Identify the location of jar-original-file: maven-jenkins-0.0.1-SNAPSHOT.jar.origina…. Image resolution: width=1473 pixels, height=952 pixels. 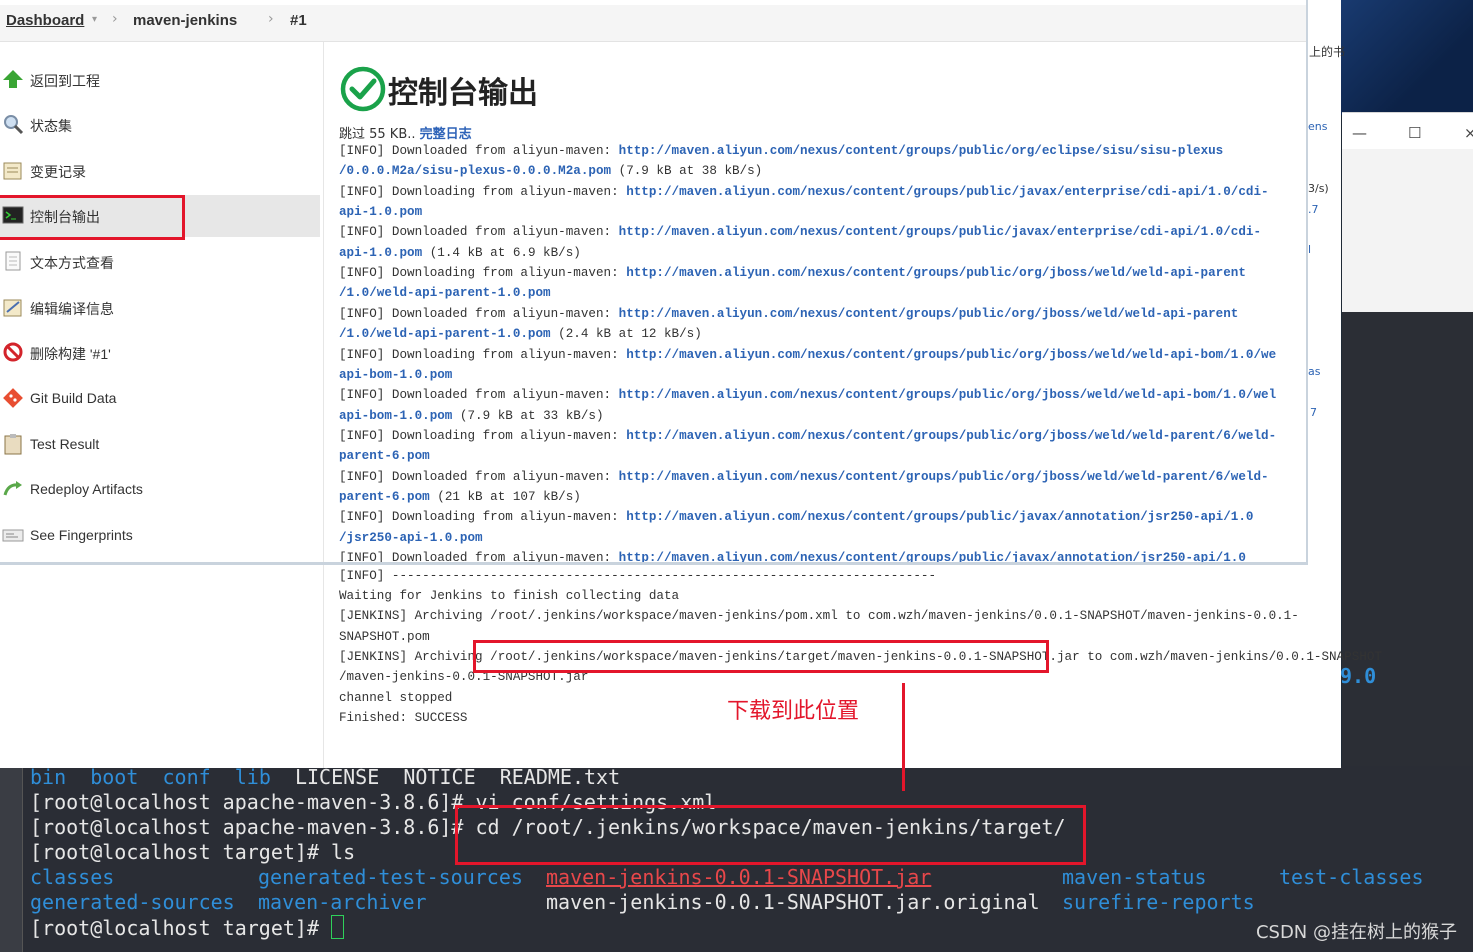
(793, 902).